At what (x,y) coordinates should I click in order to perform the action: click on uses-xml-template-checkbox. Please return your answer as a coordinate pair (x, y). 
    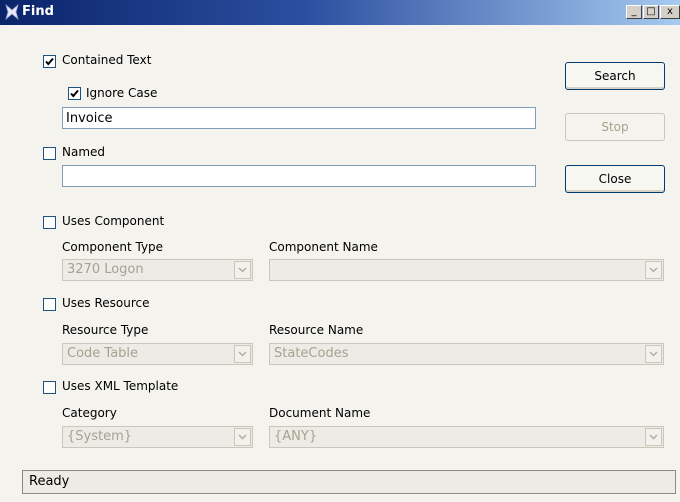
    Looking at the image, I should click on (49, 387).